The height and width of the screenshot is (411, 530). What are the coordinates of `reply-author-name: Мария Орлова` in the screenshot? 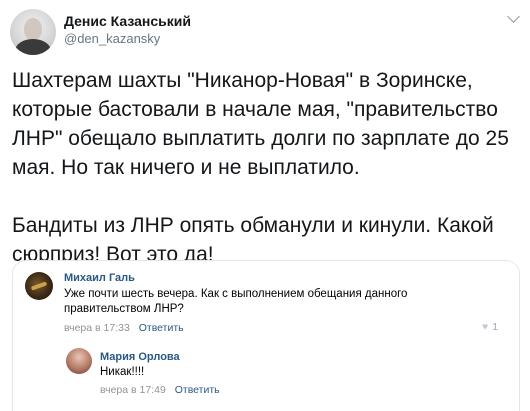 It's located at (140, 357).